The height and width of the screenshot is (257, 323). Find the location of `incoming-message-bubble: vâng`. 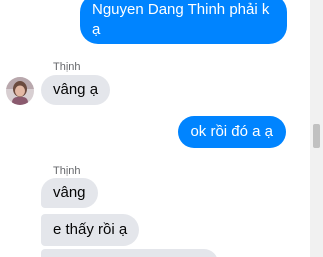

incoming-message-bubble: vâng is located at coordinates (69, 193).